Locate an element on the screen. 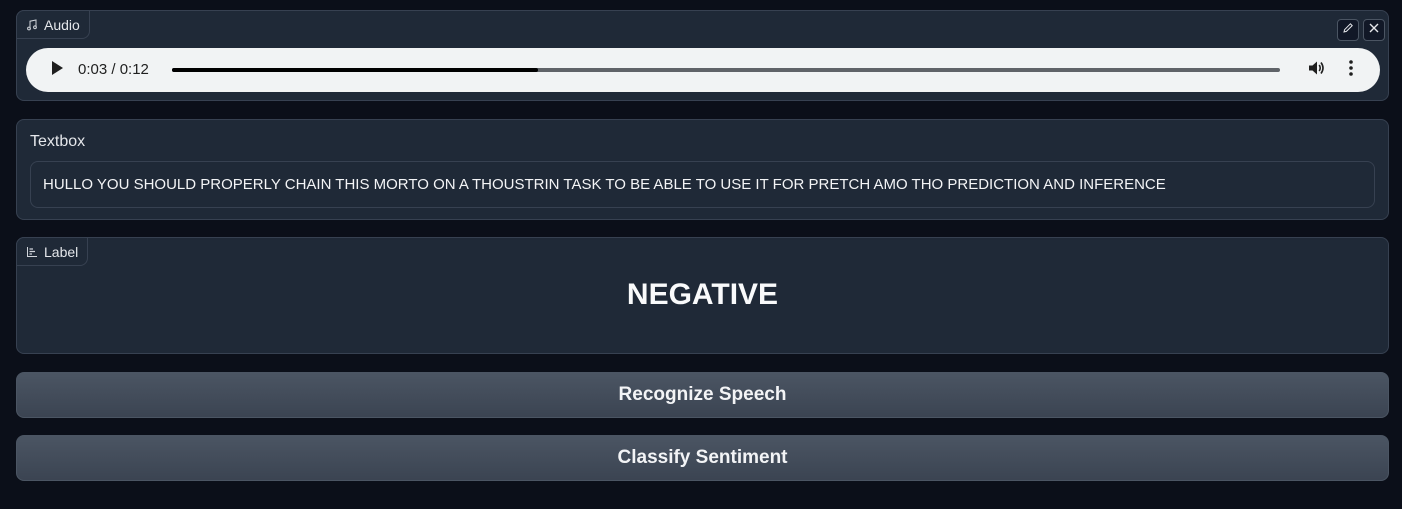 This screenshot has width=1402, height=509. edit-icon is located at coordinates (1348, 30).